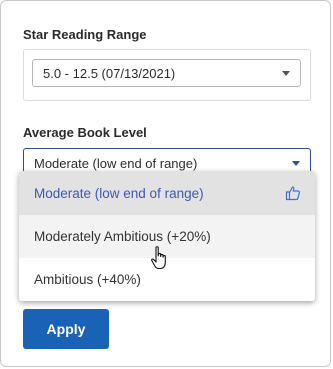 Image resolution: width=333 pixels, height=369 pixels. What do you see at coordinates (122, 236) in the screenshot?
I see `option-label: Moderately Ambitious (+20%)` at bounding box center [122, 236].